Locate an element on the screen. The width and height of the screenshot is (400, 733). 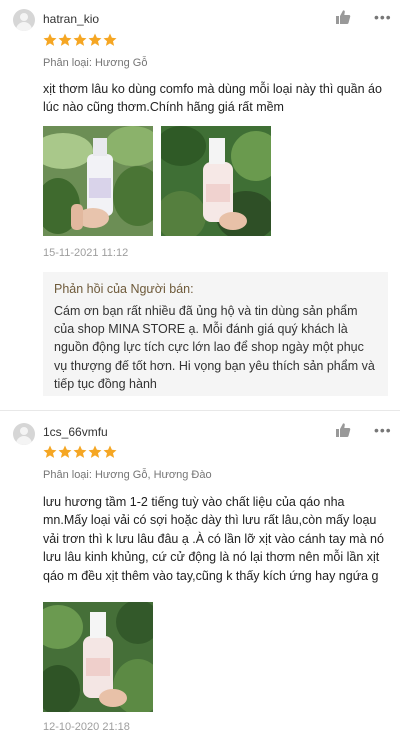
product-variant: Phân loại: Hương Gỗ, Hương Đào is located at coordinates (127, 475).